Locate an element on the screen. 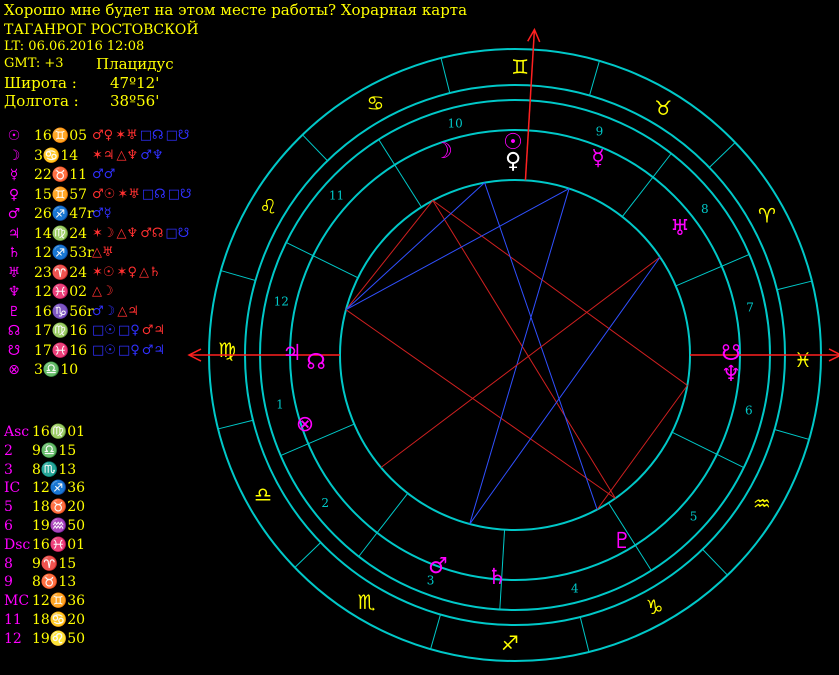  planet-position: 23♈24 is located at coordinates (61, 272).